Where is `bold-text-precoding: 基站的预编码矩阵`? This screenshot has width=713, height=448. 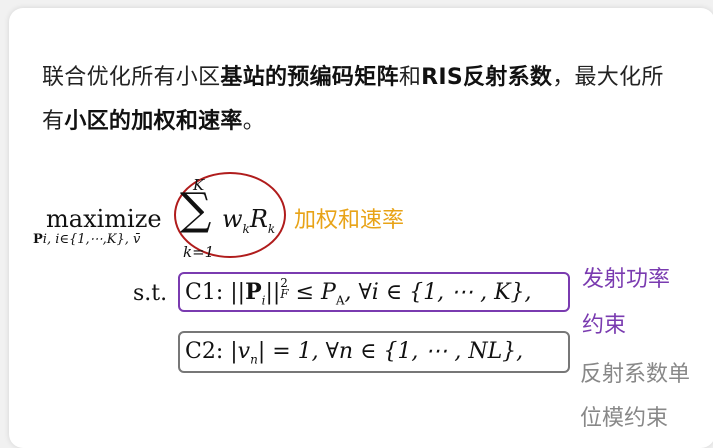 bold-text-precoding: 基站的预编码矩阵 is located at coordinates (309, 77).